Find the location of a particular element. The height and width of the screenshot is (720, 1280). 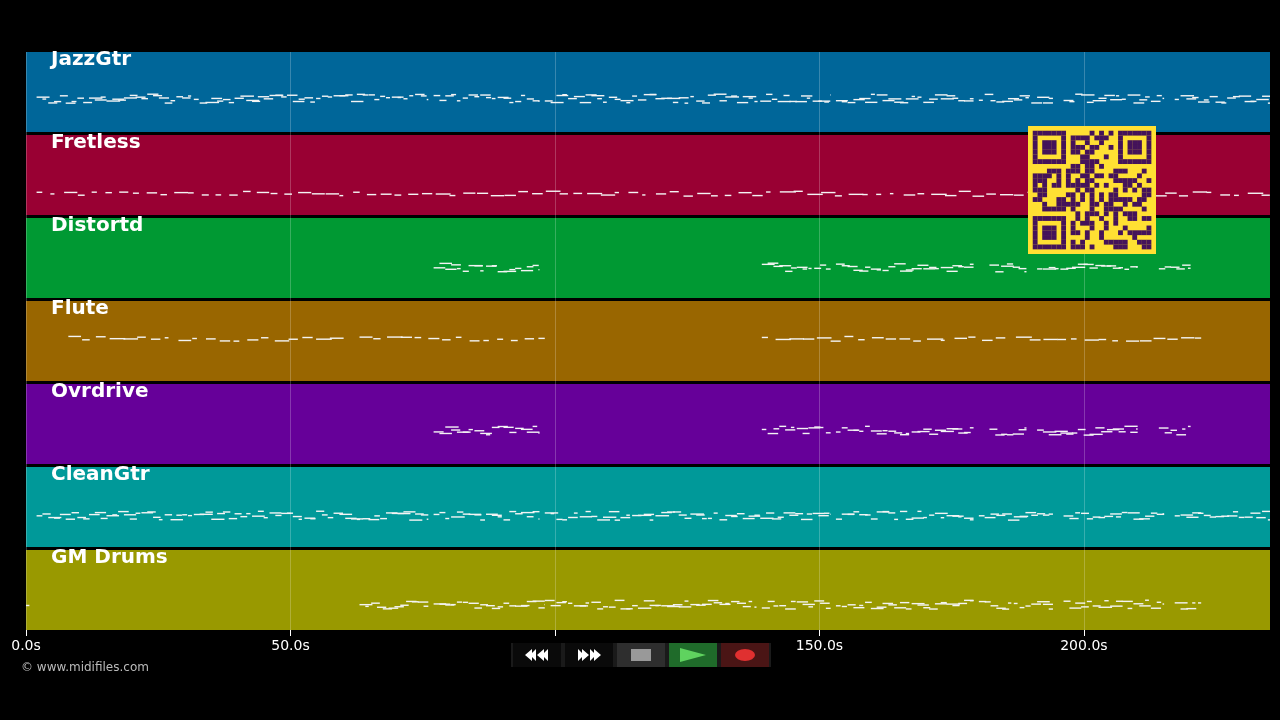

track-name: Fretless is located at coordinates (96, 141).